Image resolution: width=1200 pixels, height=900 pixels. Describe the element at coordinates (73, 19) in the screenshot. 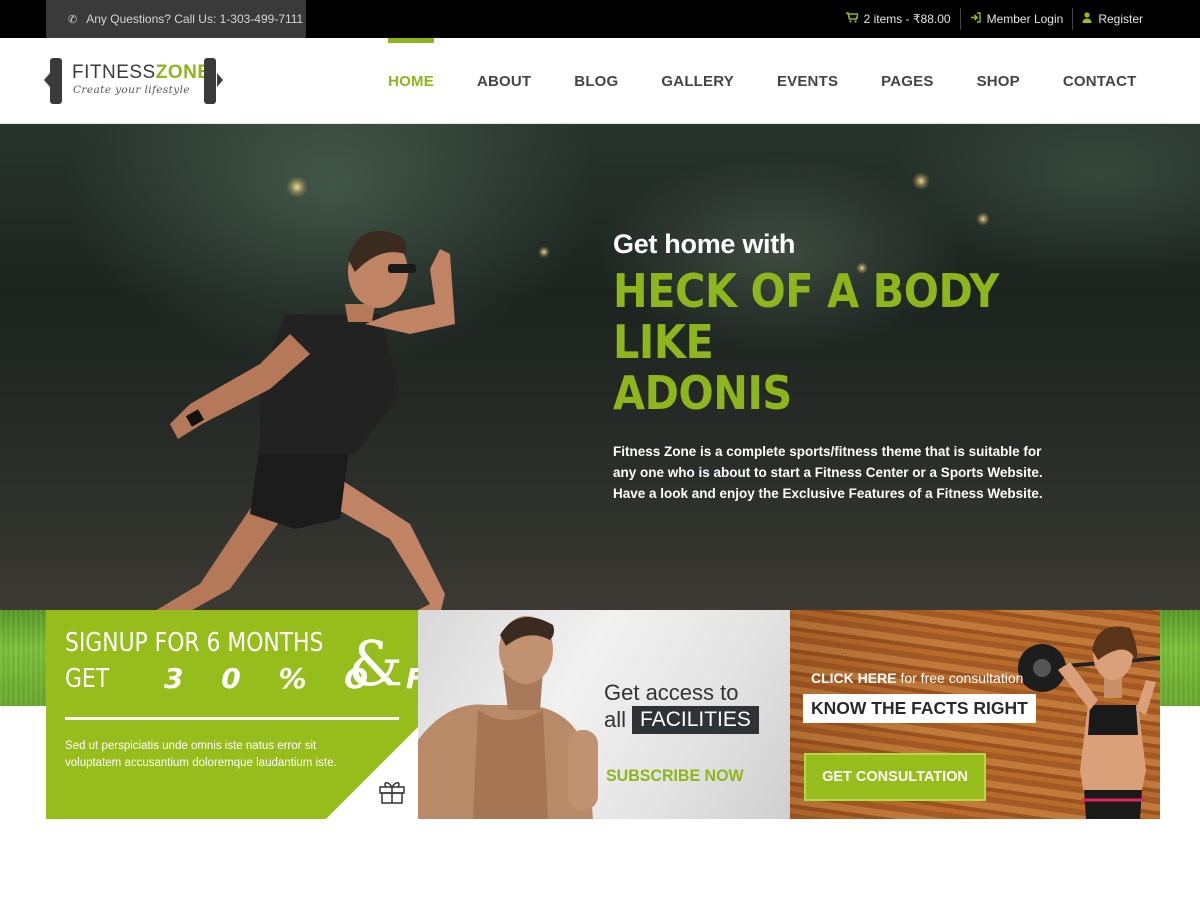

I see `phone-icon: ✆` at that location.